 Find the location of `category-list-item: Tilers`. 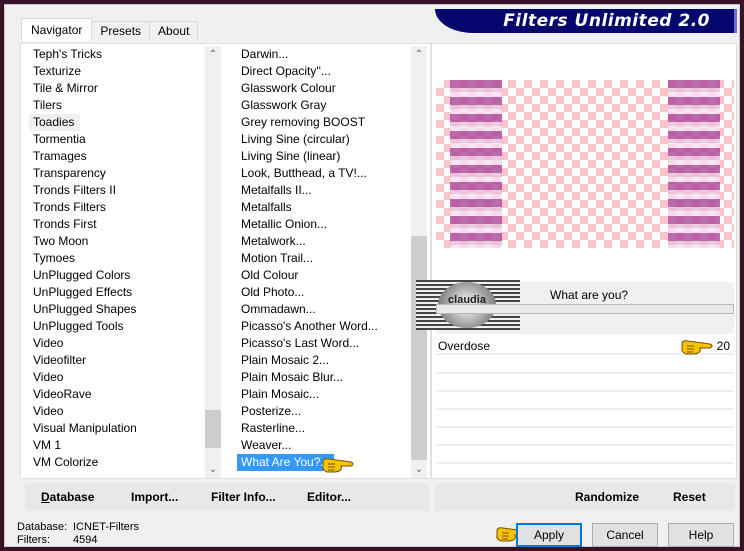

category-list-item: Tilers is located at coordinates (114, 105).